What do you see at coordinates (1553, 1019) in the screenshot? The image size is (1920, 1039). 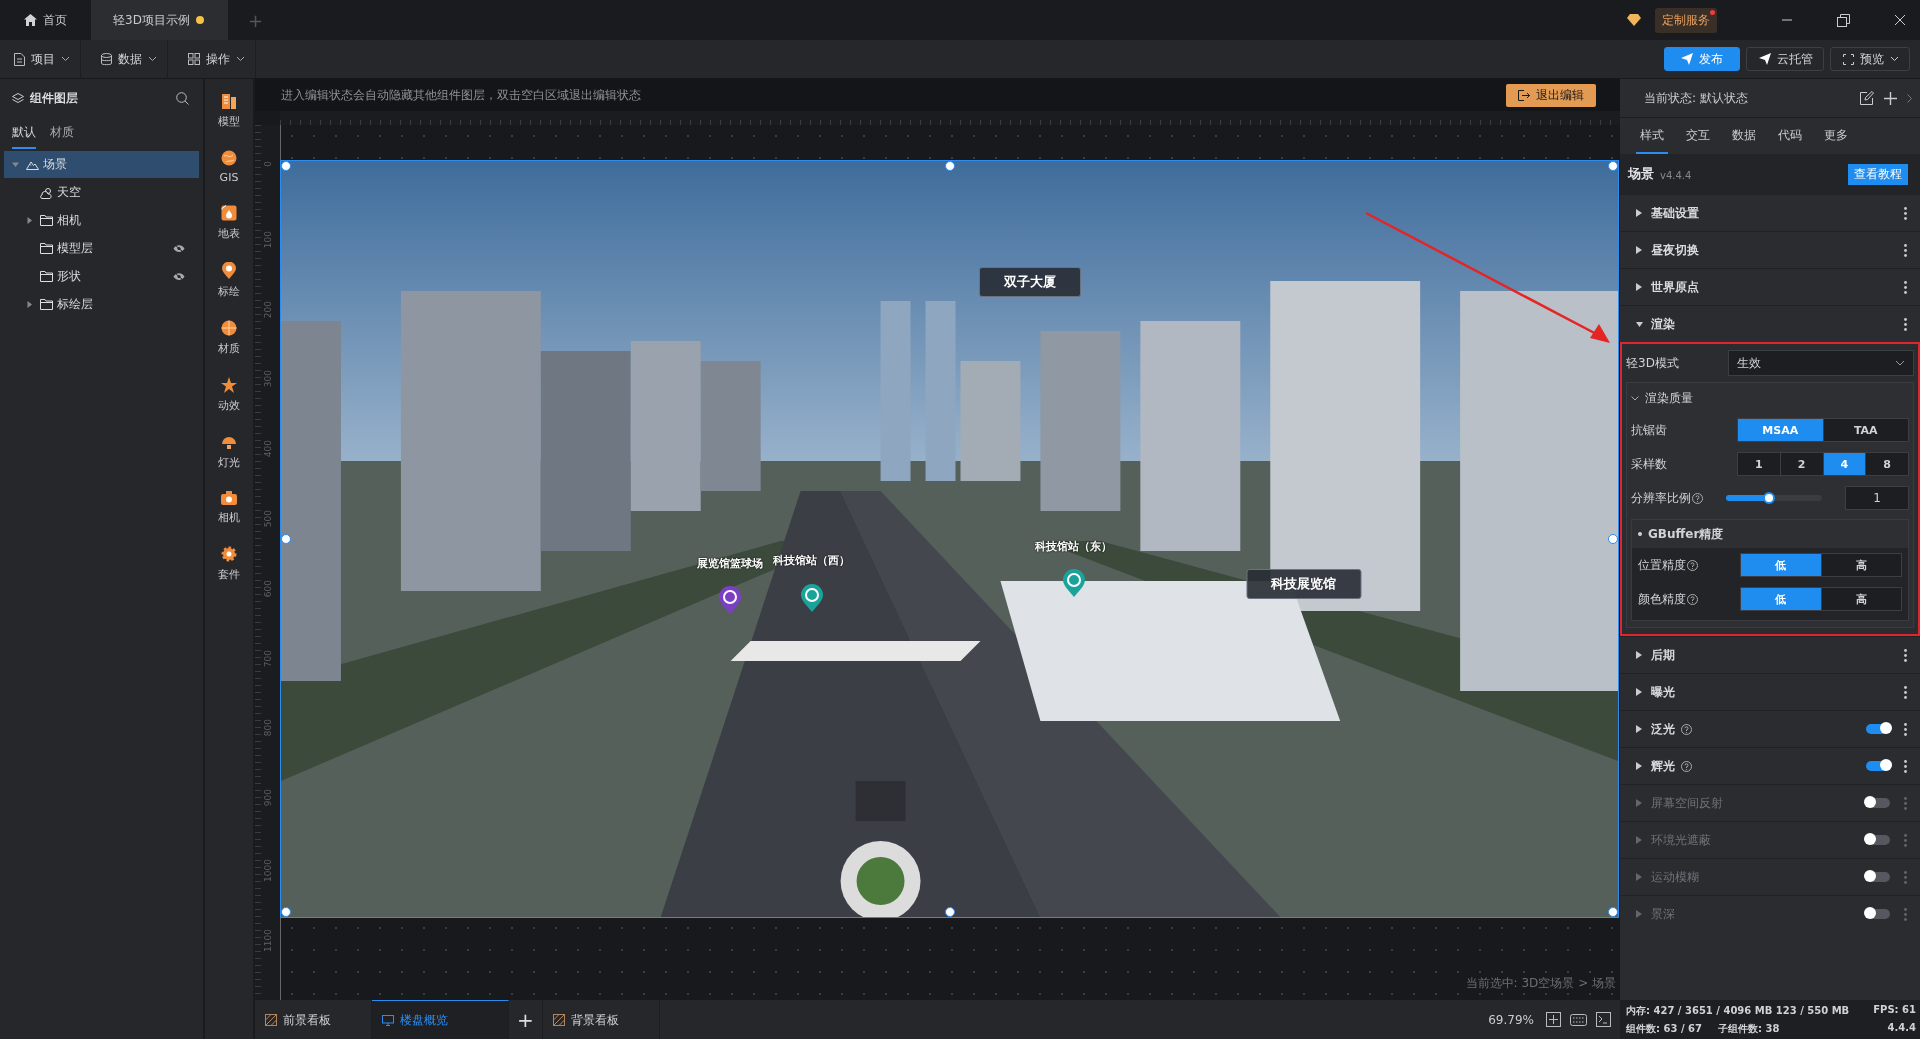 I see `fit-screen-icon` at bounding box center [1553, 1019].